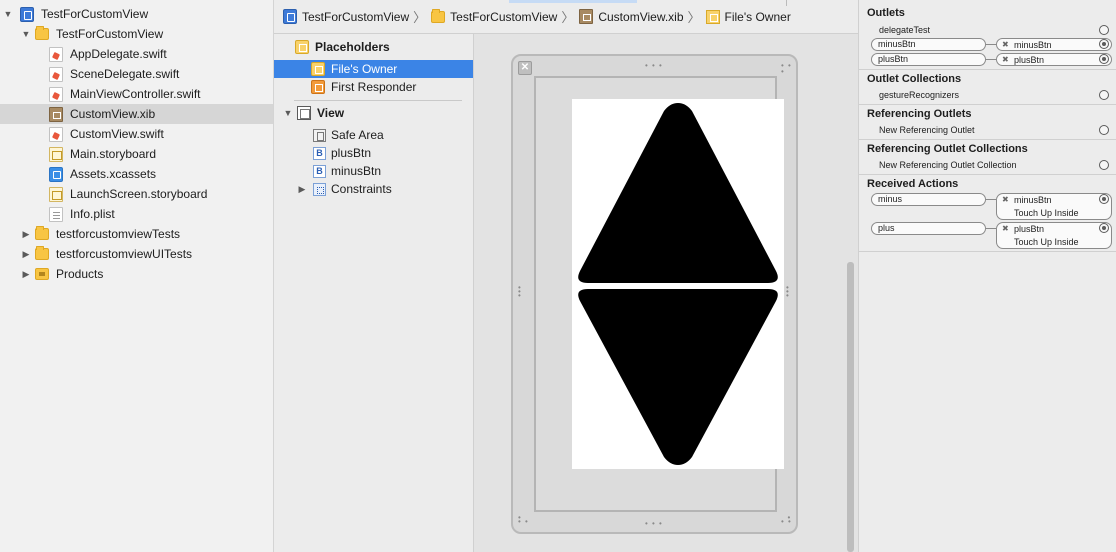 This screenshot has height=552, width=1116. Describe the element at coordinates (361, 189) in the screenshot. I see `outline-label: Constraints` at that location.